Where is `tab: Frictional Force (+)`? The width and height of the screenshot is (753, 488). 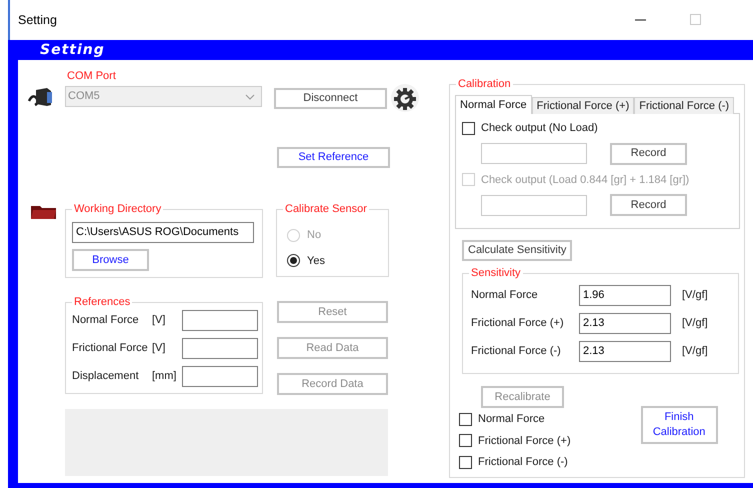 tab: Frictional Force (+) is located at coordinates (583, 105).